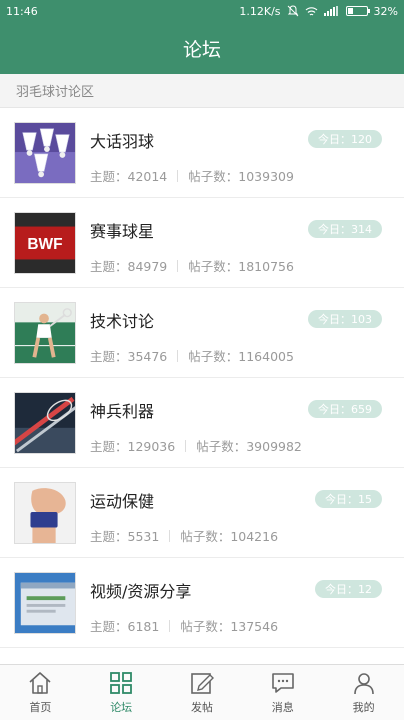  I want to click on forum-thumbnail: BWF, so click(45, 243).